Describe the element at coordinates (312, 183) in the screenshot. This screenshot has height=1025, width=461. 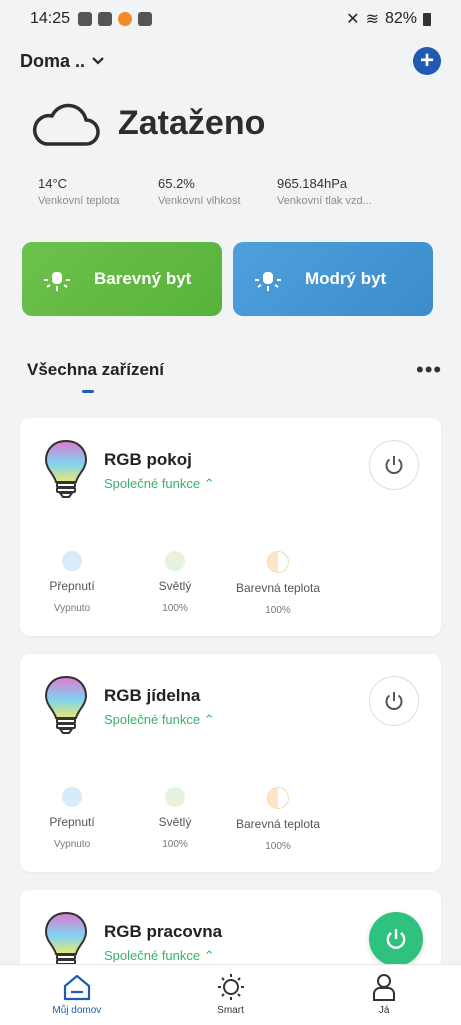
I see `pressure-value: 965.184hPa` at that location.